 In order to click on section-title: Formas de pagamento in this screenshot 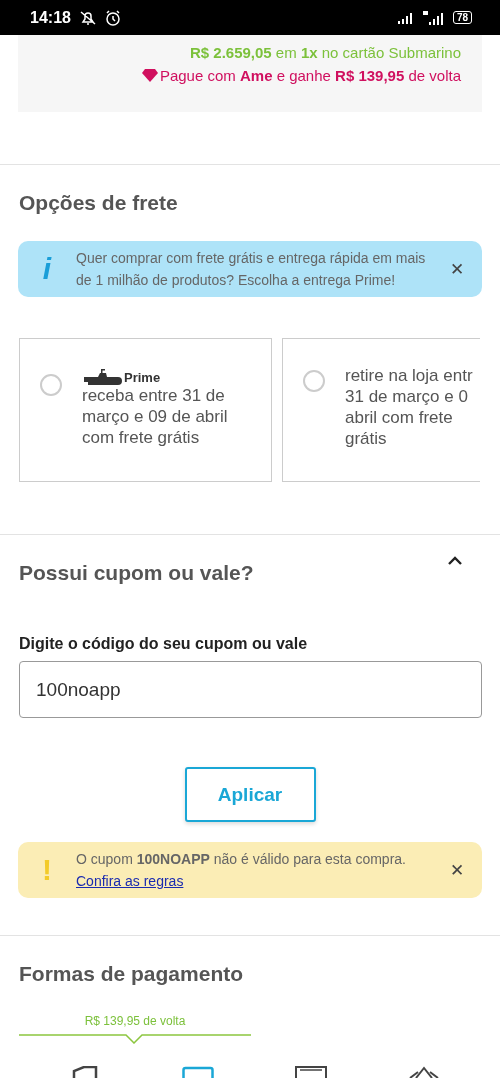, I will do `click(132, 974)`.